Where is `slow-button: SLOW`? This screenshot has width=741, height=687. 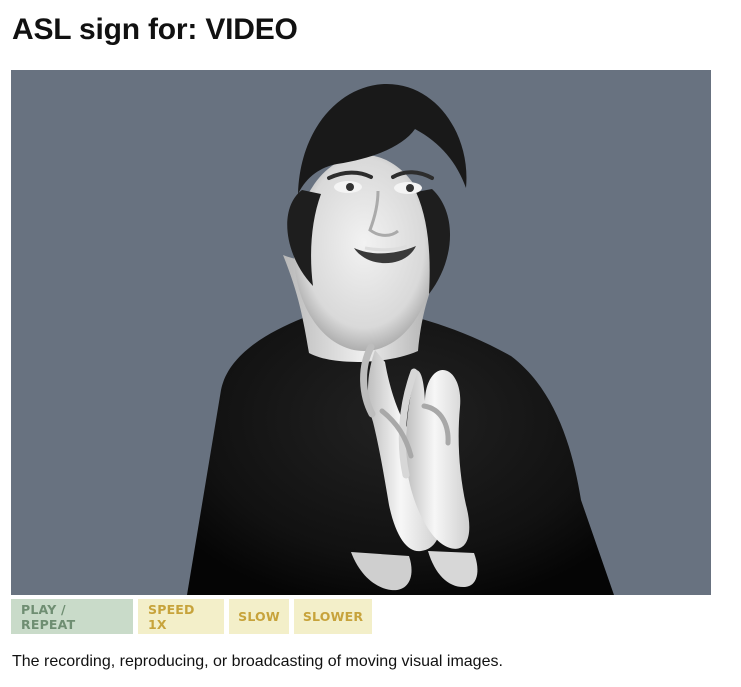 slow-button: SLOW is located at coordinates (259, 616).